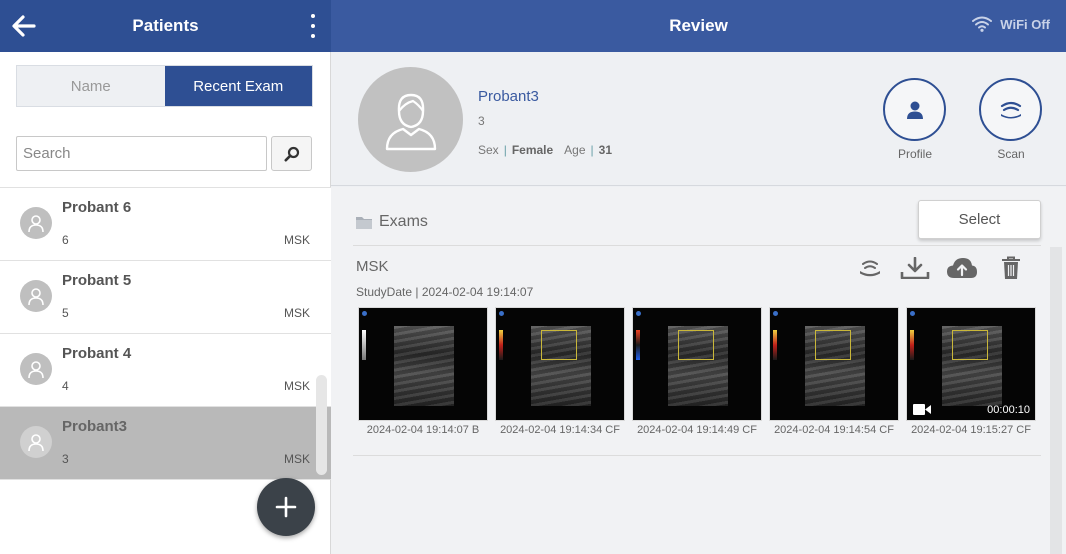  I want to click on exams-header: Exams, so click(391, 222).